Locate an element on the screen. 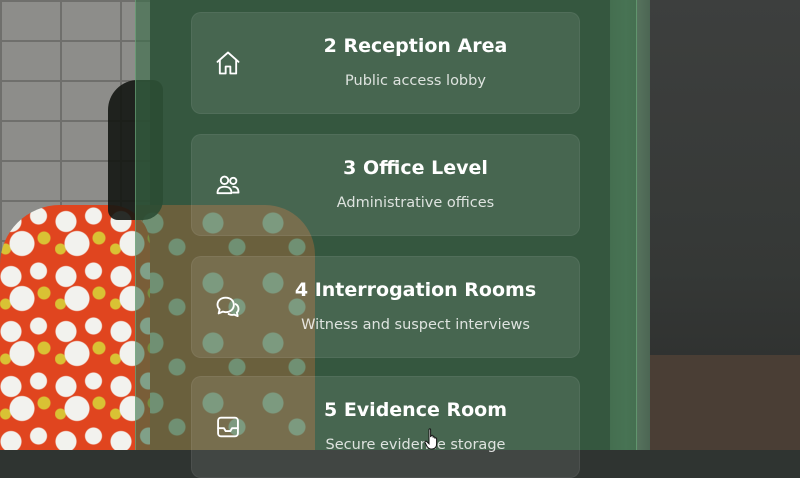  floor-option-evidence: 5 Evidence Room Secure evidence storage is located at coordinates (385, 427).